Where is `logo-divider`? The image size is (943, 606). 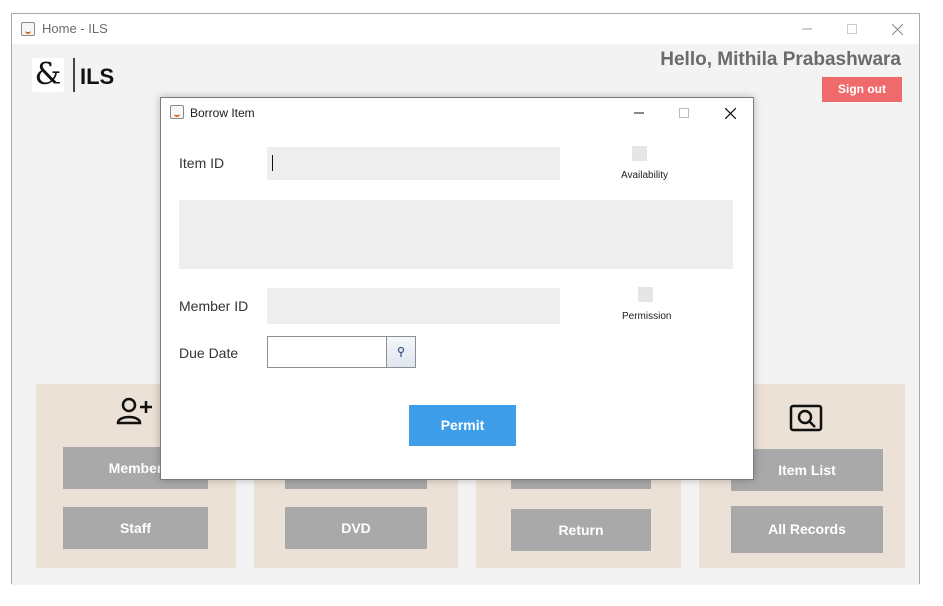 logo-divider is located at coordinates (74, 75).